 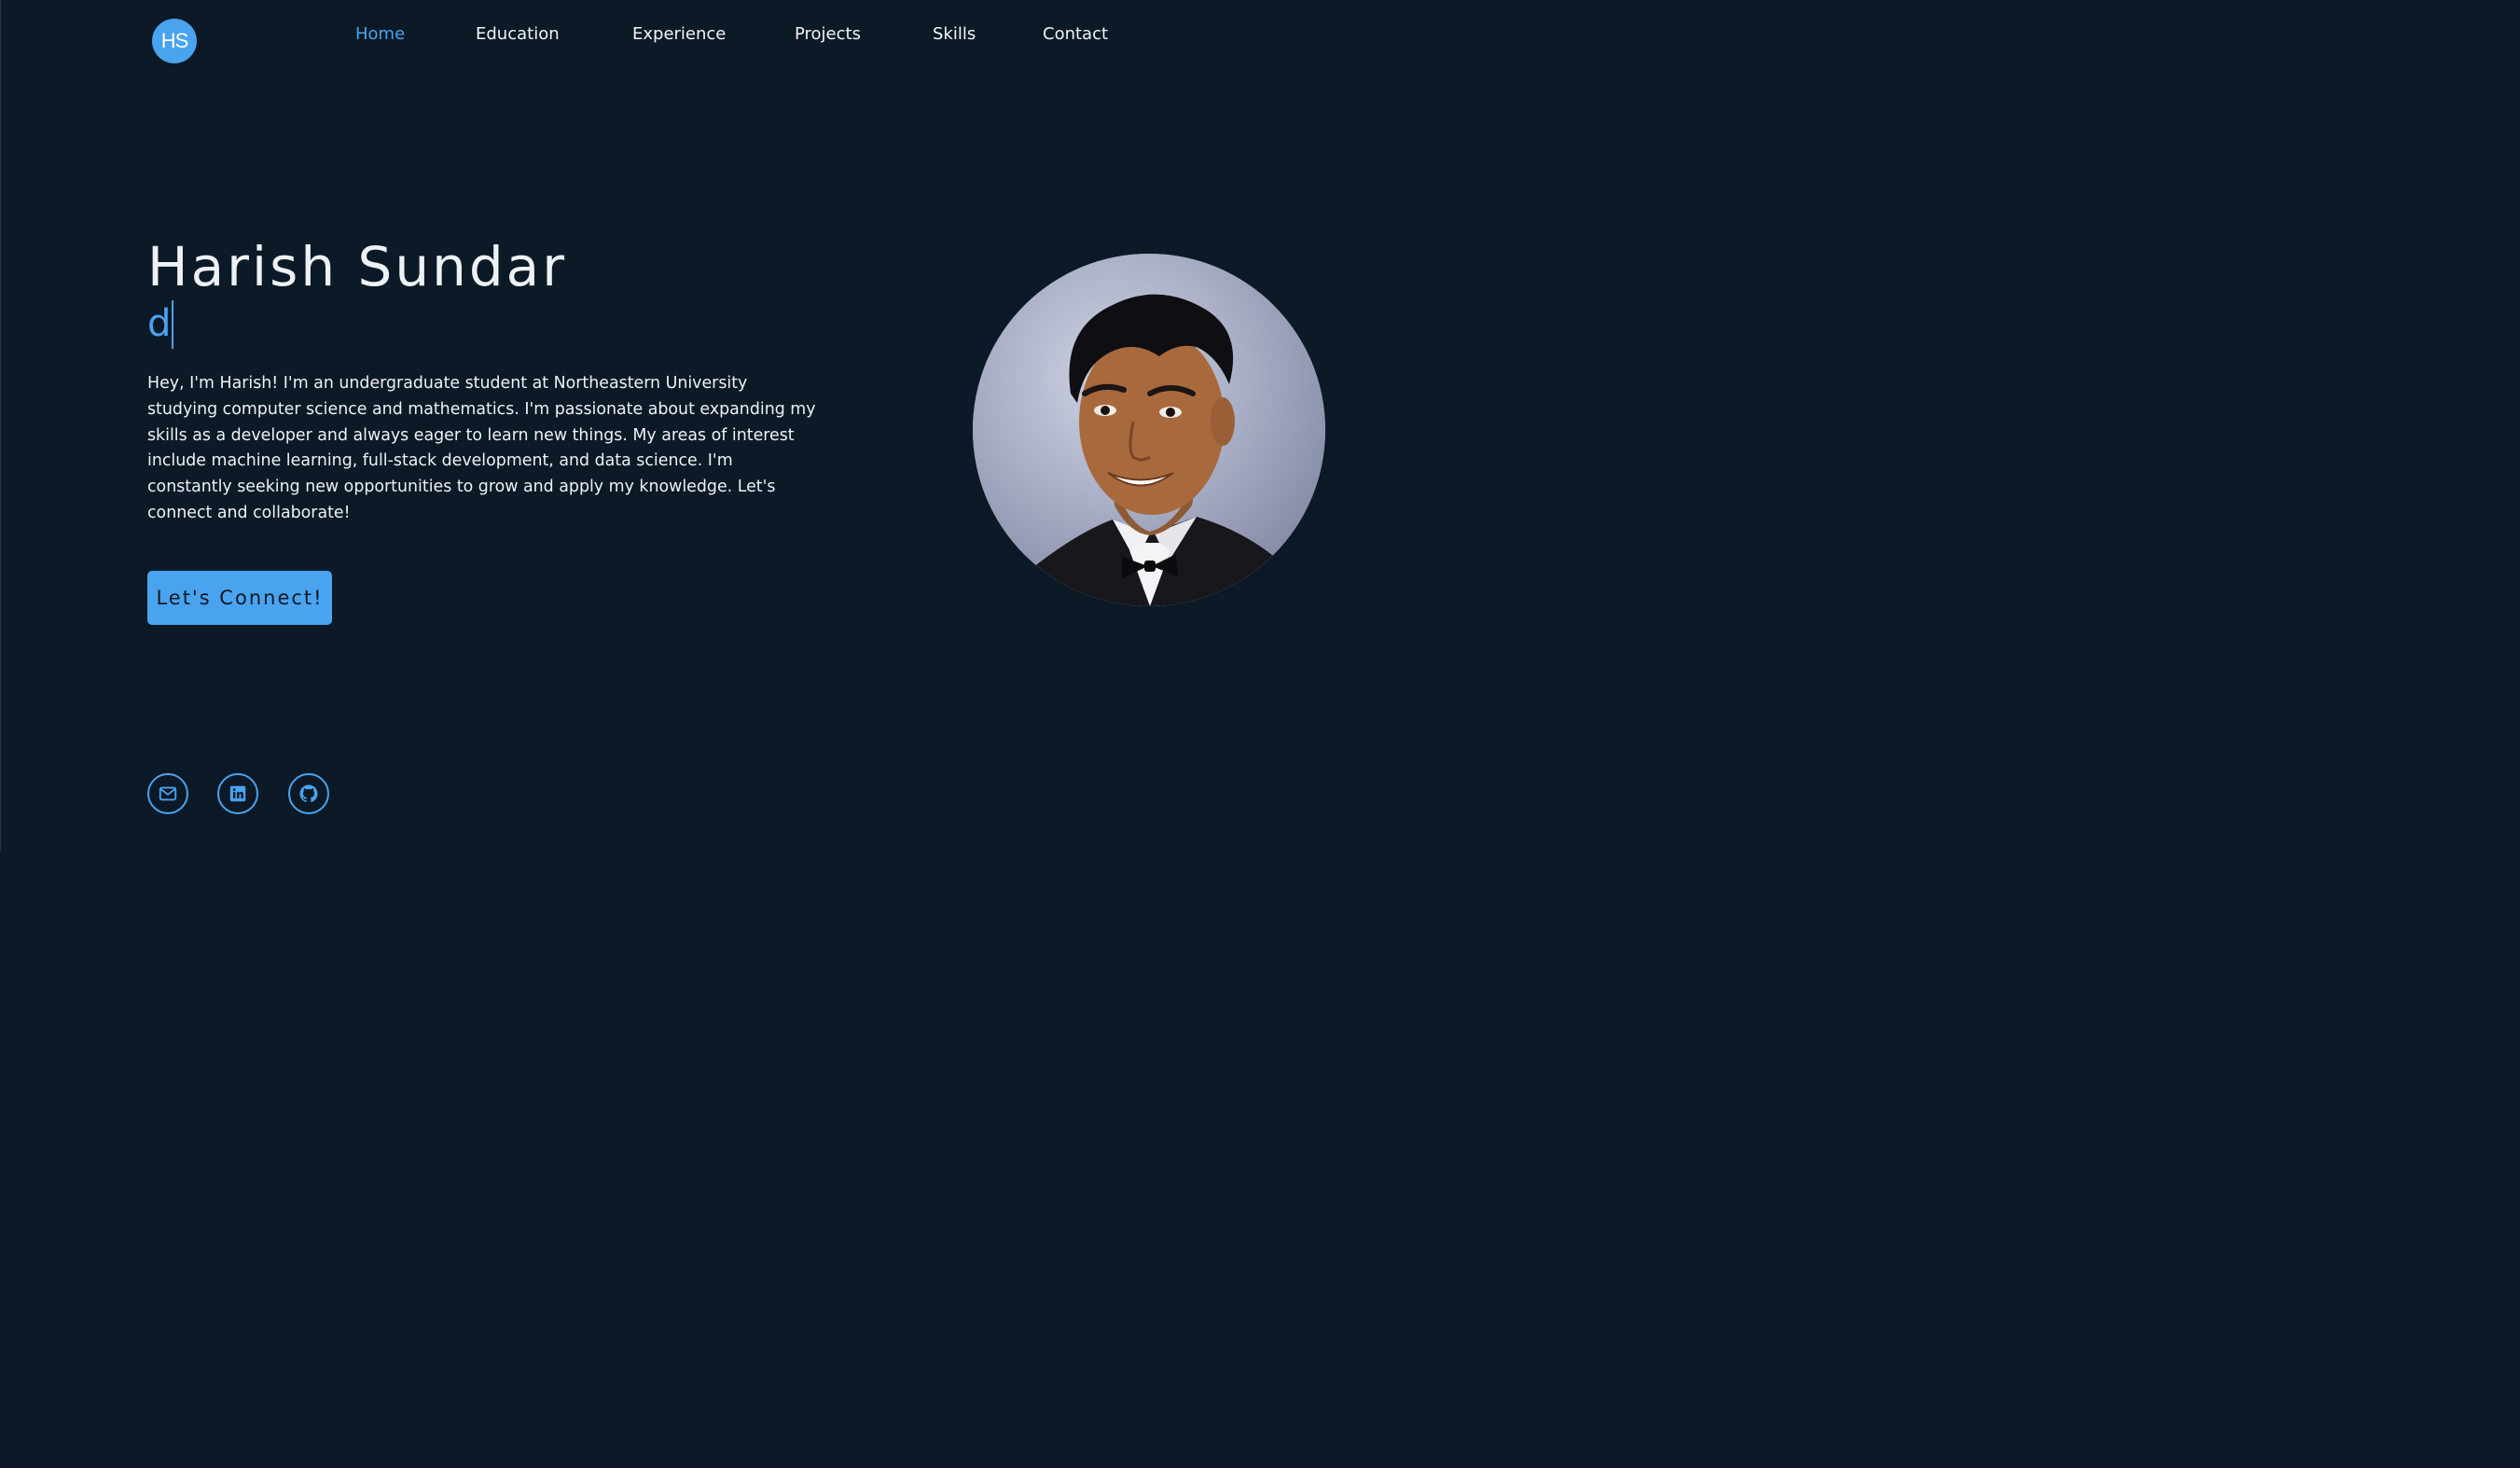 I want to click on mail-icon, so click(x=168, y=793).